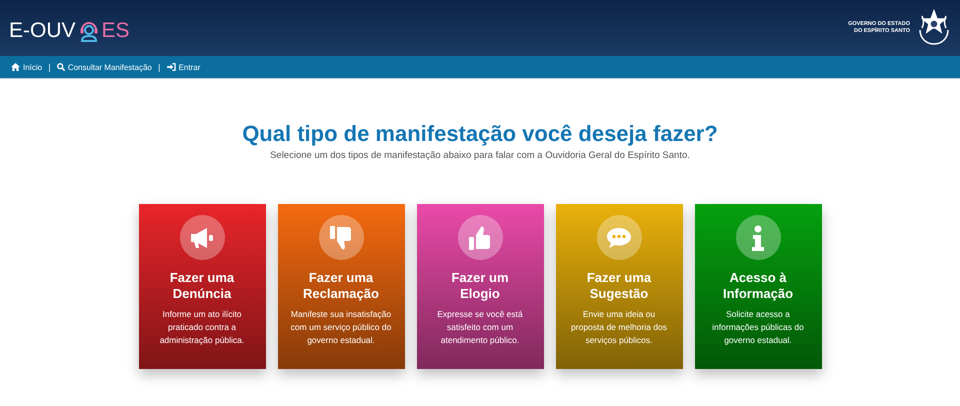  What do you see at coordinates (619, 327) in the screenshot?
I see `card-description: Envie uma ideia ou proposta de melhoria dos serviços públicos.` at bounding box center [619, 327].